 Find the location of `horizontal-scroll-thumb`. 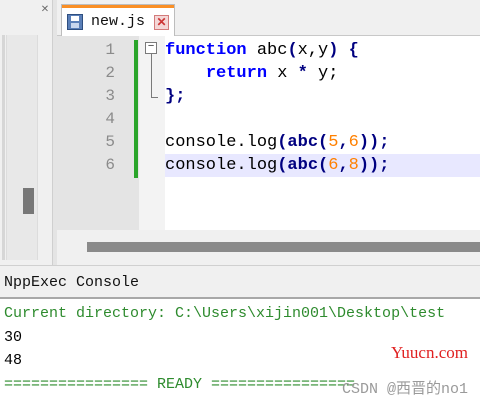

horizontal-scroll-thumb is located at coordinates (283, 247).